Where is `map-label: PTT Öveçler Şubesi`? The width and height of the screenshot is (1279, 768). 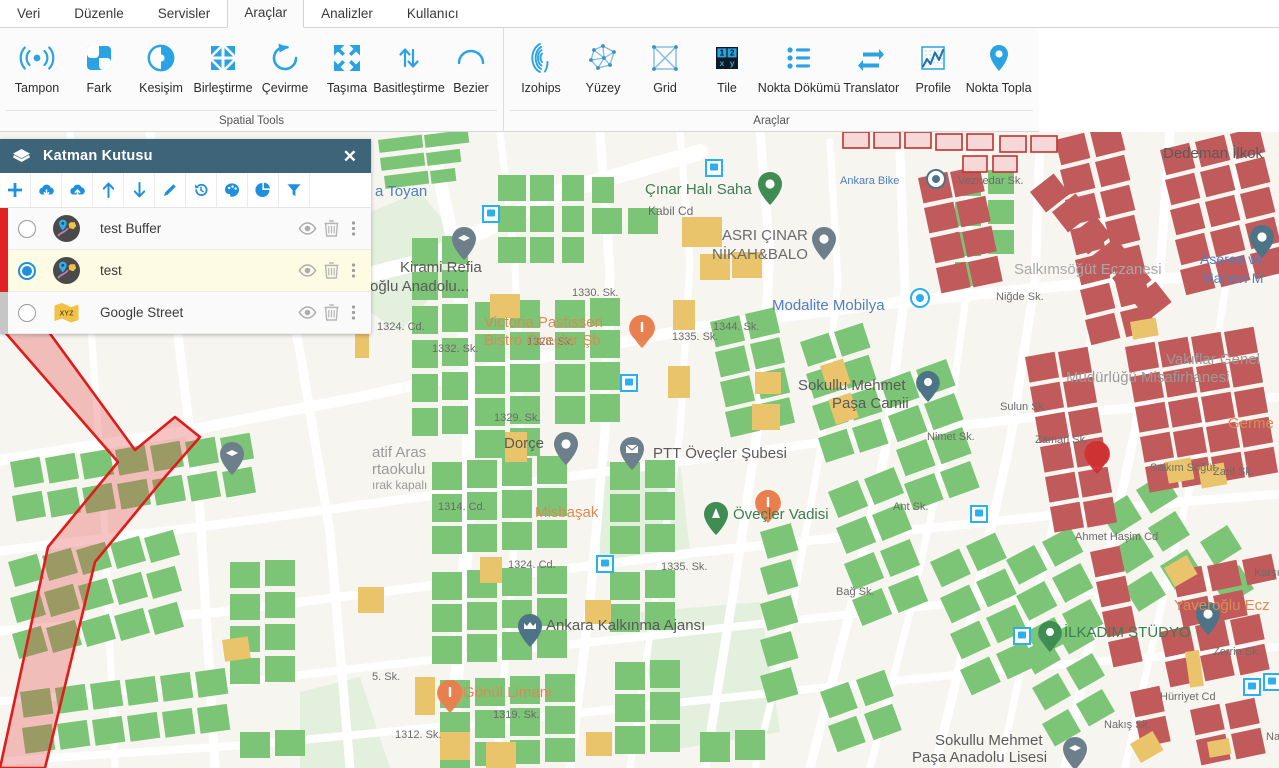
map-label: PTT Öveçler Şubesi is located at coordinates (720, 453).